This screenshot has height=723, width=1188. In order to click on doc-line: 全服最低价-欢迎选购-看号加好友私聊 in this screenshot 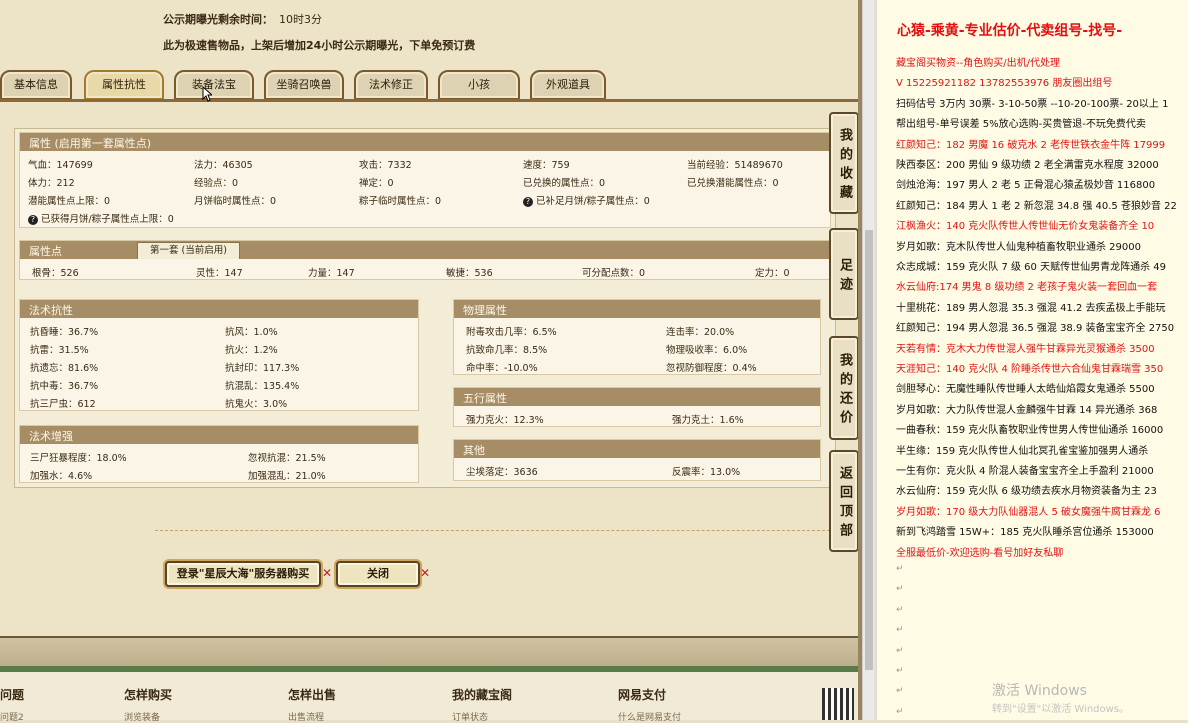, I will do `click(980, 553)`.